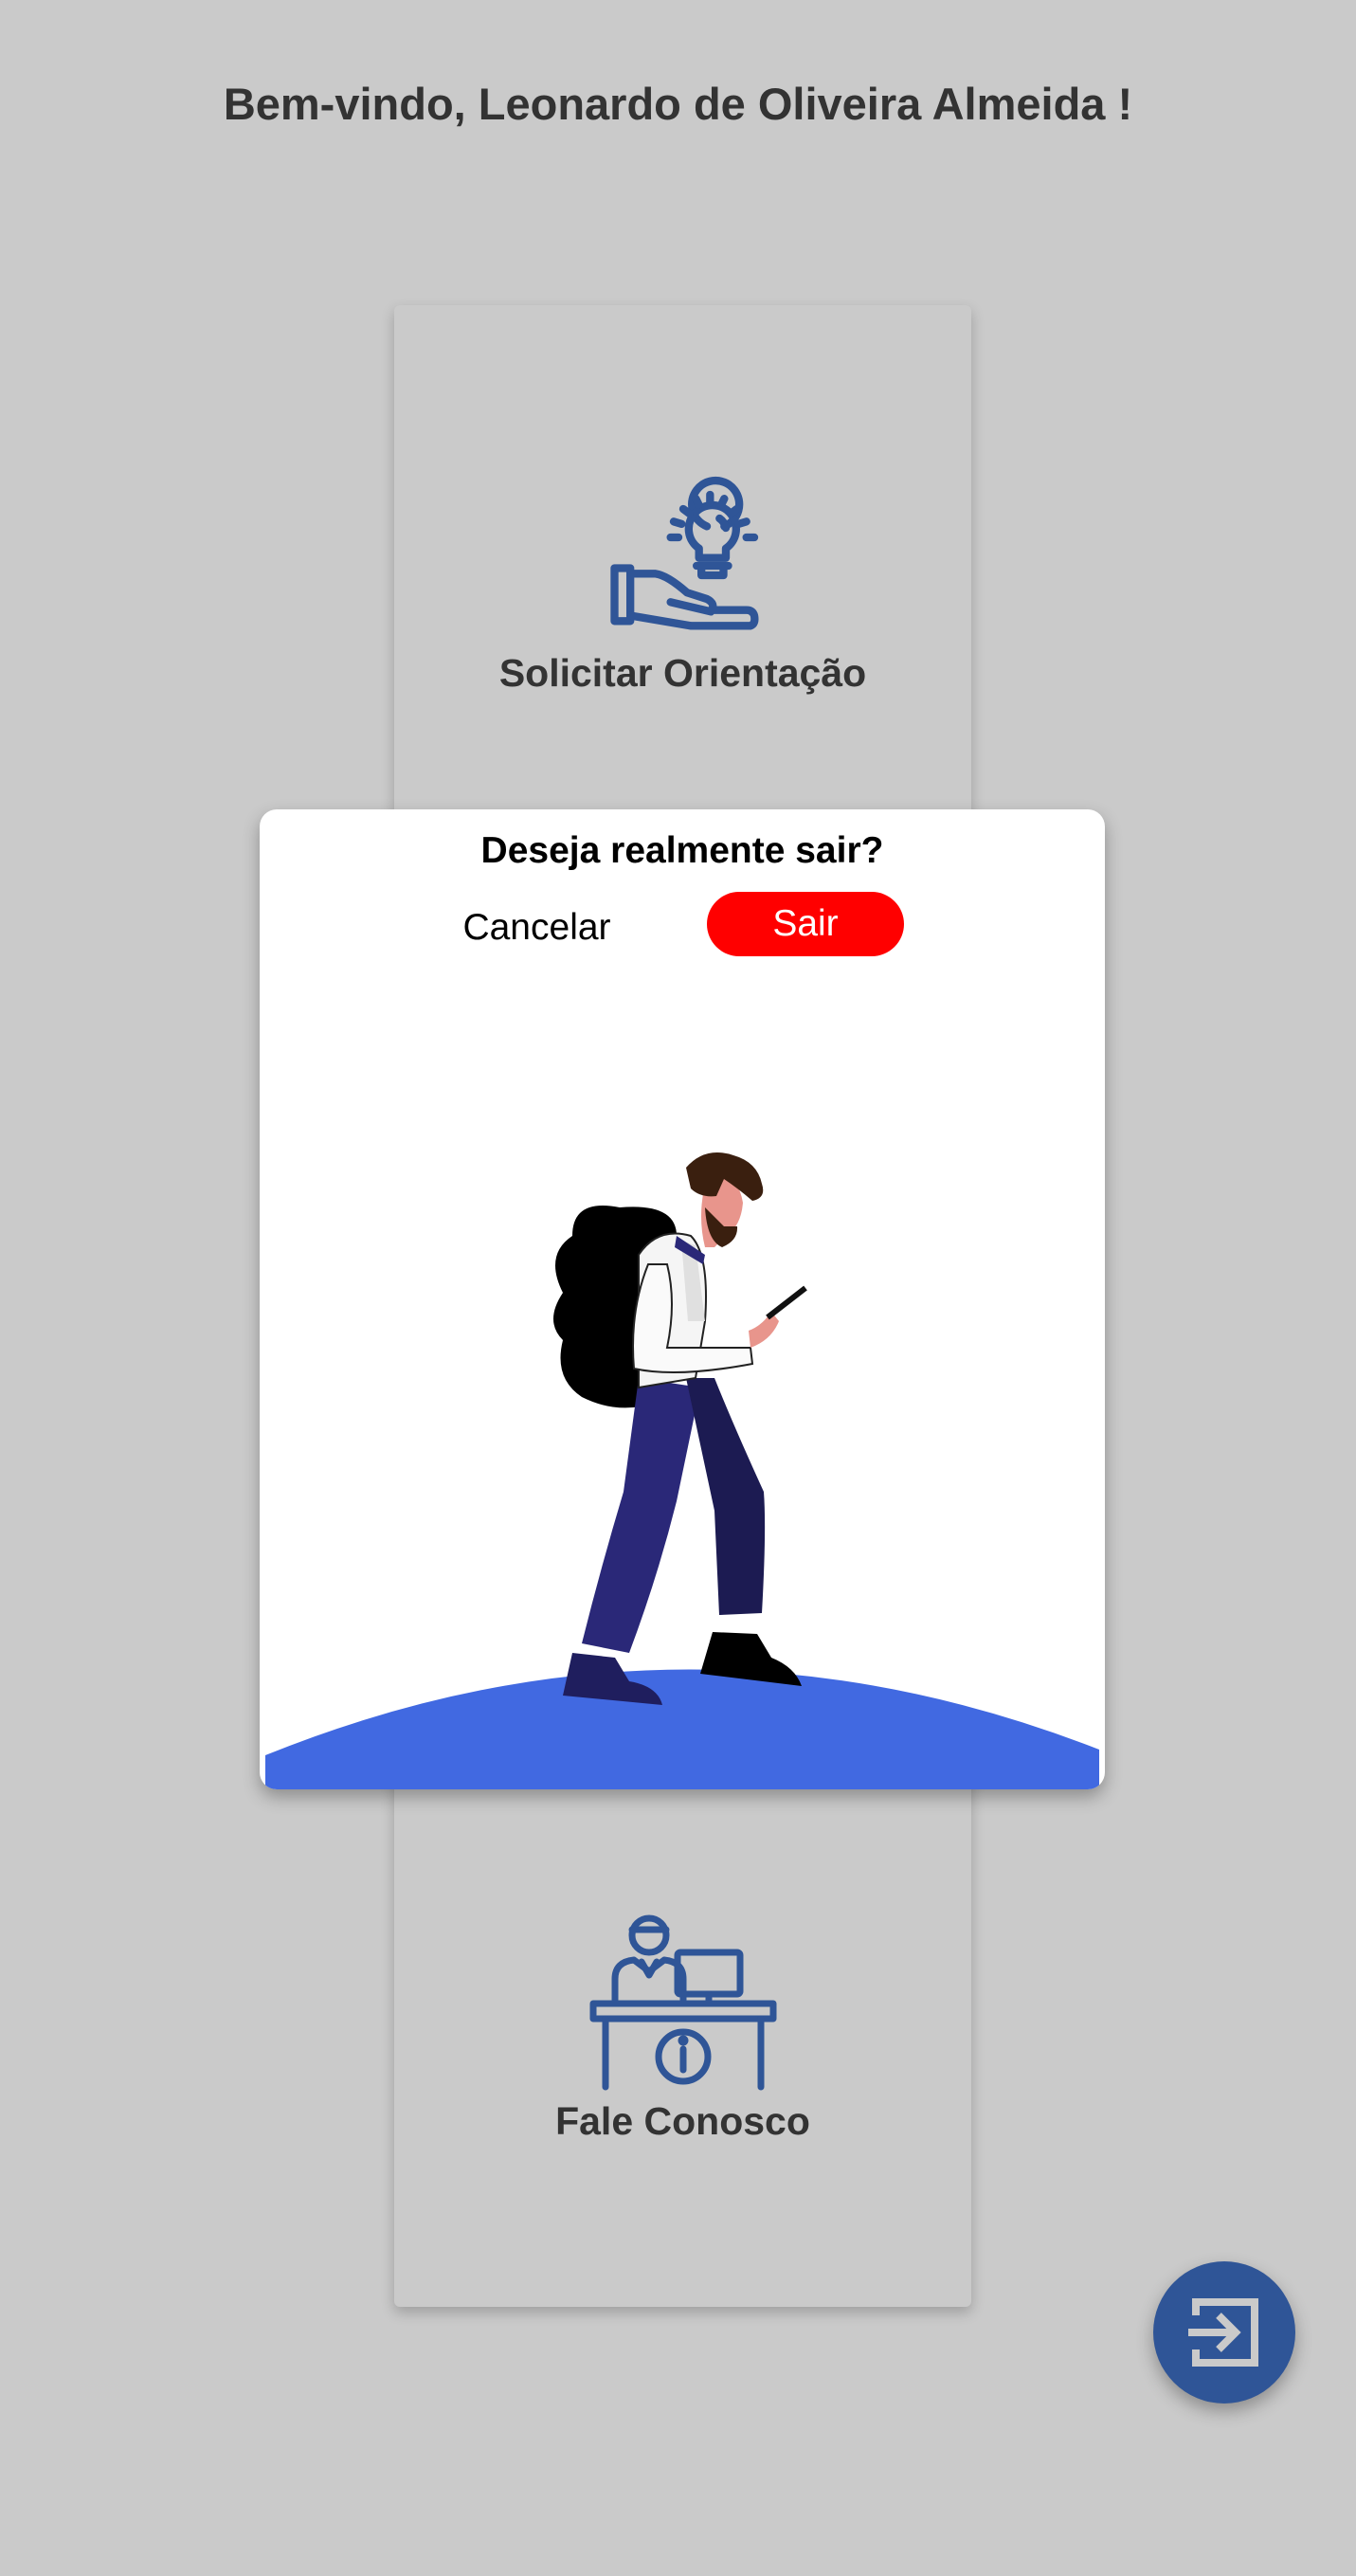 Image resolution: width=1356 pixels, height=2576 pixels. Describe the element at coordinates (537, 928) in the screenshot. I see `cancel-button: Cancelar` at that location.